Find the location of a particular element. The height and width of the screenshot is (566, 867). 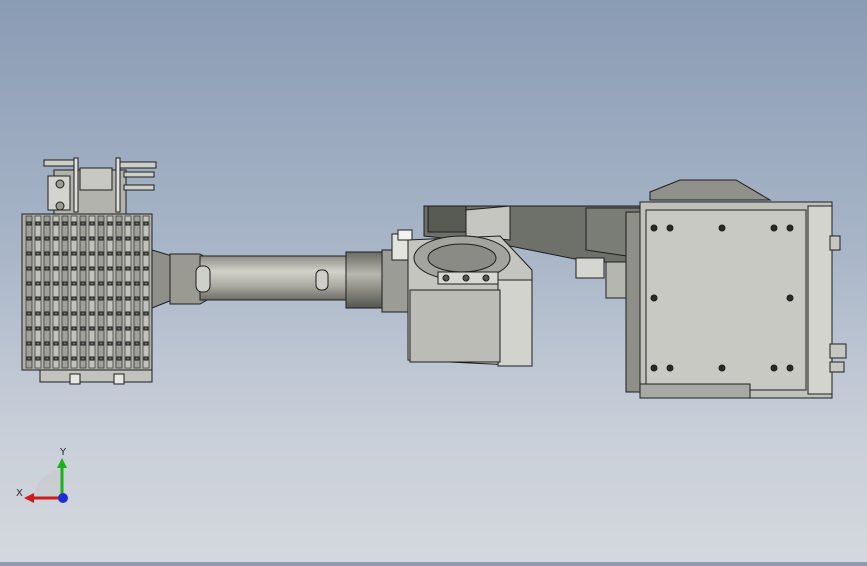

gripper-finned-body is located at coordinates (87, 292).